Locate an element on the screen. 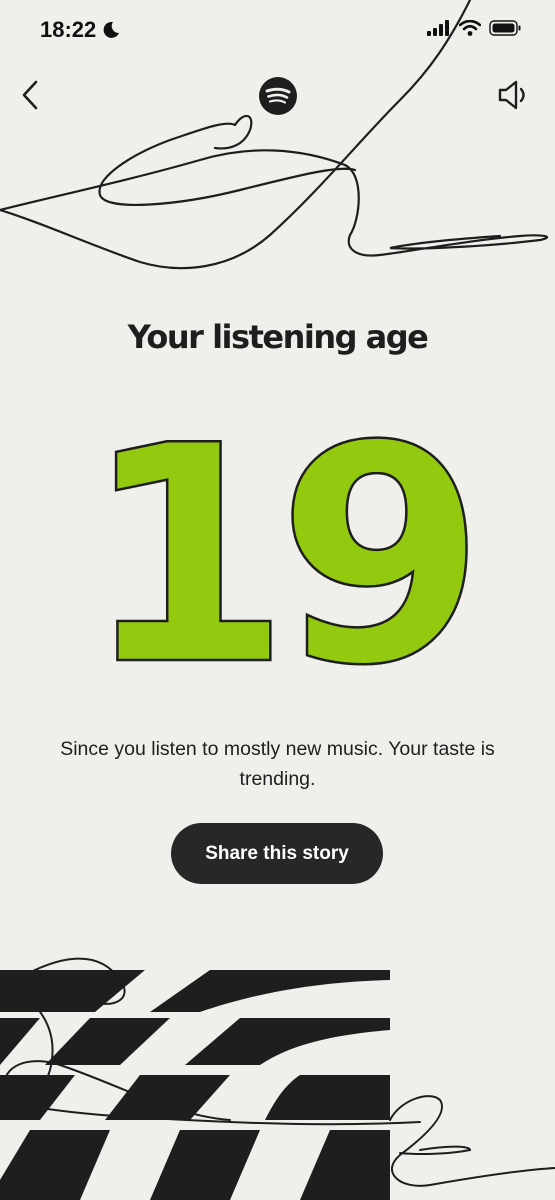 The image size is (555, 1200). chevron-left-icon is located at coordinates (30, 95).